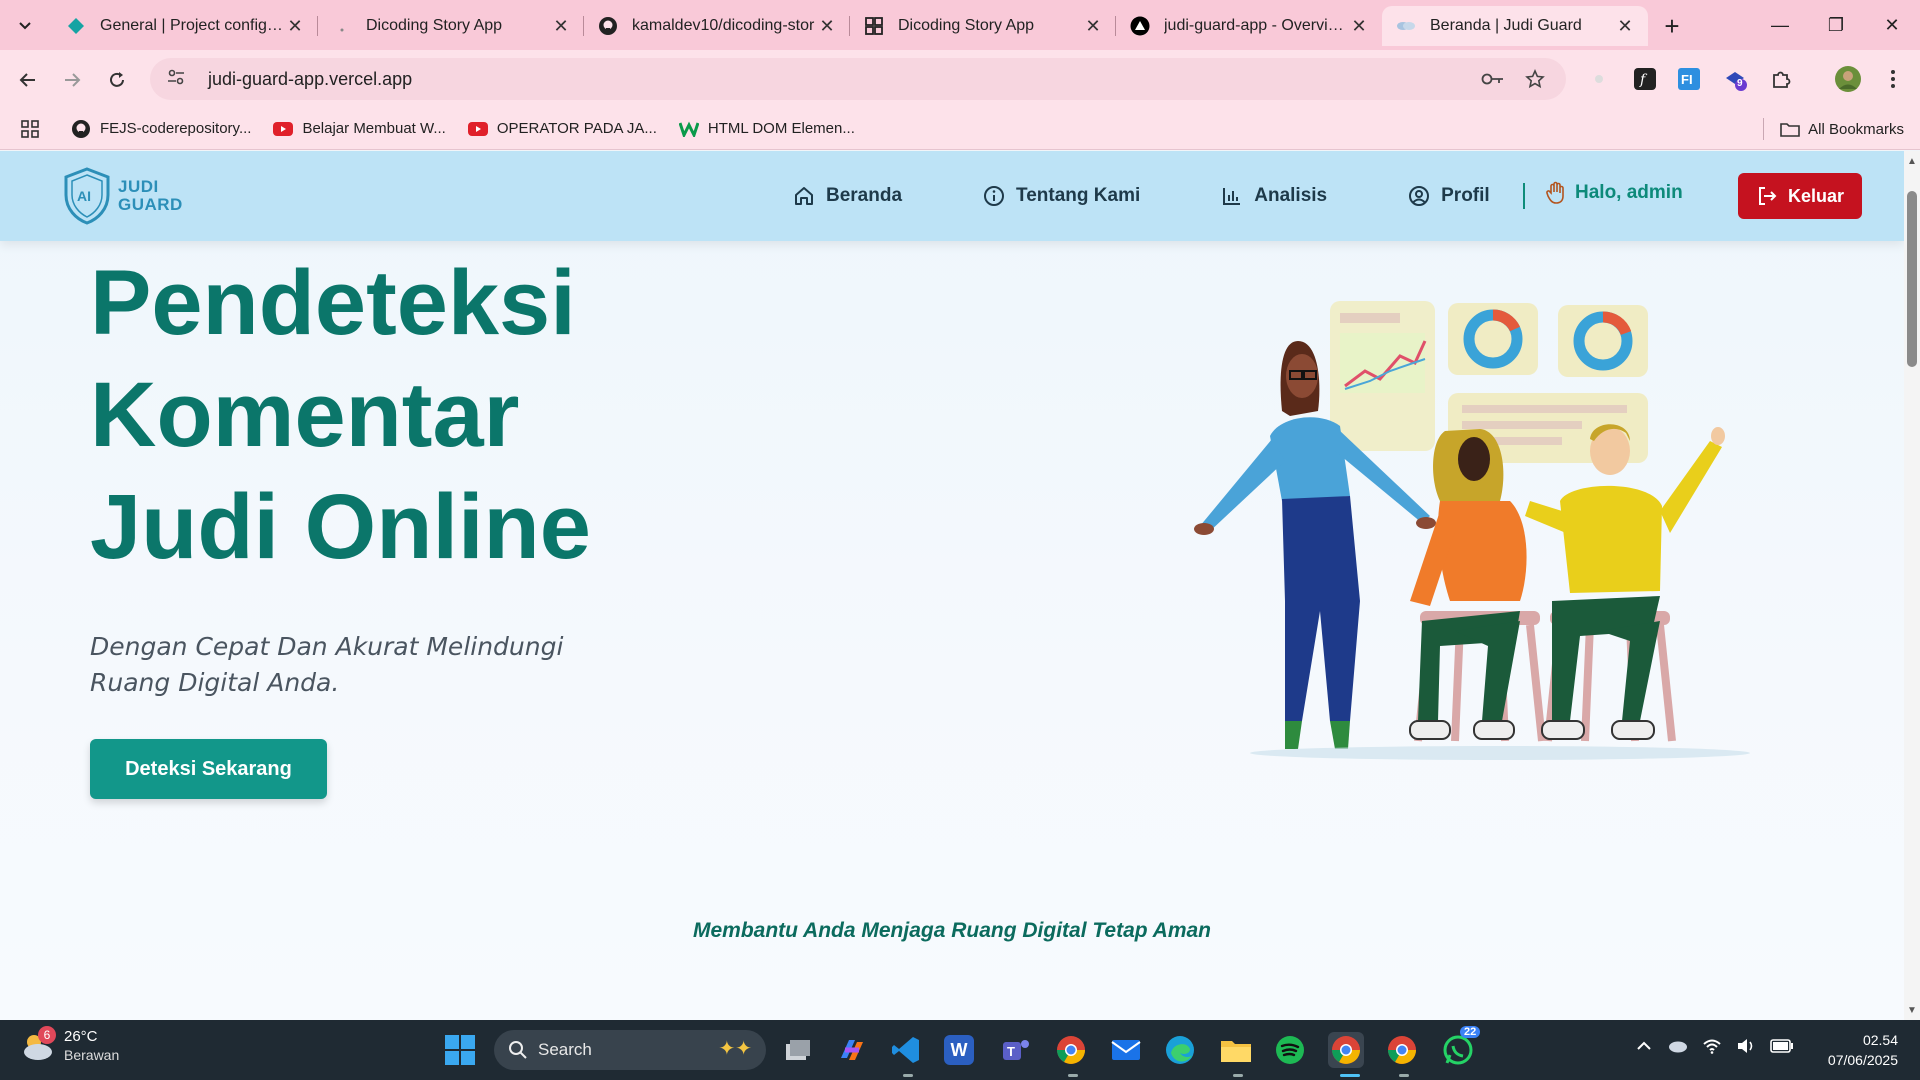 This screenshot has width=1920, height=1080. I want to click on bar-chart-icon, so click(1232, 196).